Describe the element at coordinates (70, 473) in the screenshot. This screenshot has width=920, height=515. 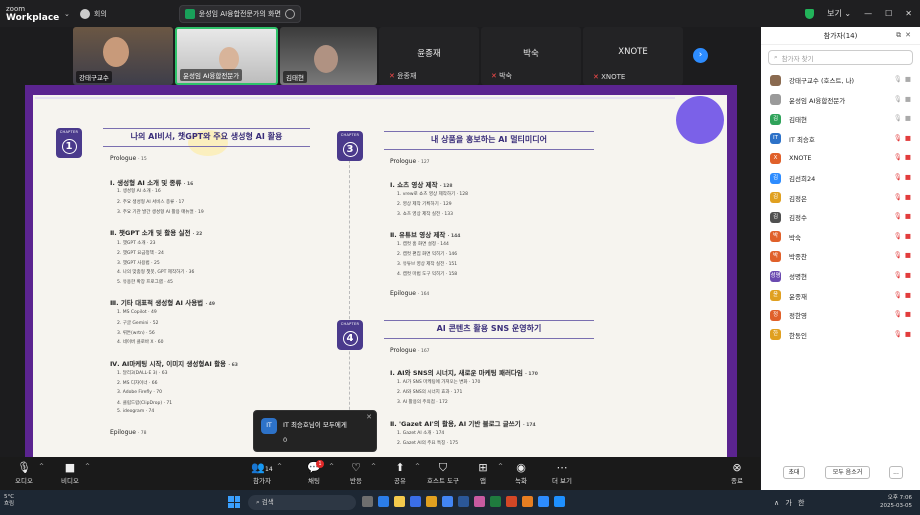
I see `video-button: ■ 비디오 ^` at that location.